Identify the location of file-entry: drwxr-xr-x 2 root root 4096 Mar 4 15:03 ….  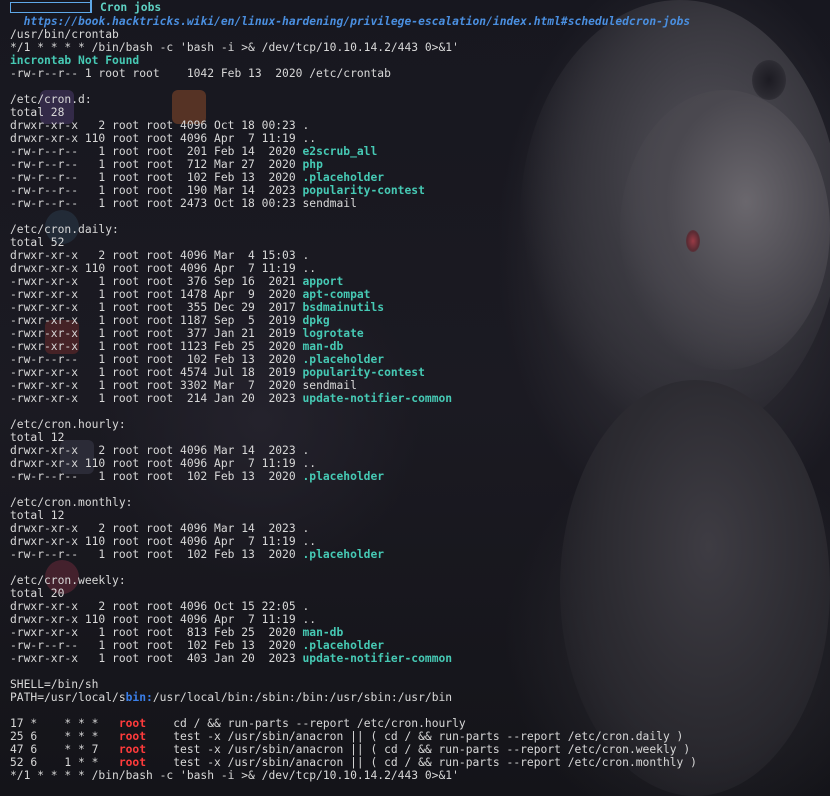
(417, 255).